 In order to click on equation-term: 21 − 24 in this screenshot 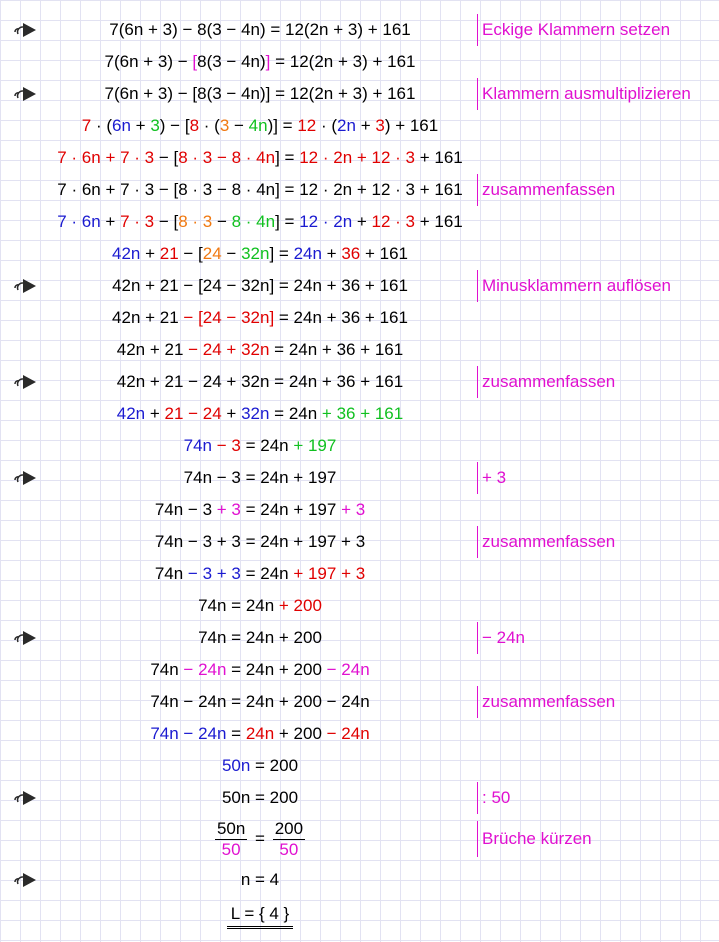, I will do `click(193, 413)`.